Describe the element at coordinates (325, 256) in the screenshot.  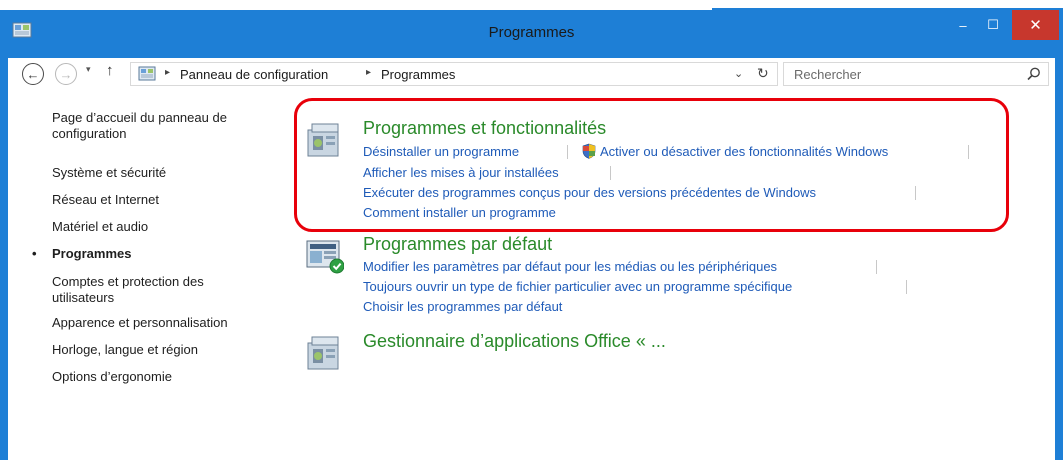
I see `default-programs-icon` at that location.